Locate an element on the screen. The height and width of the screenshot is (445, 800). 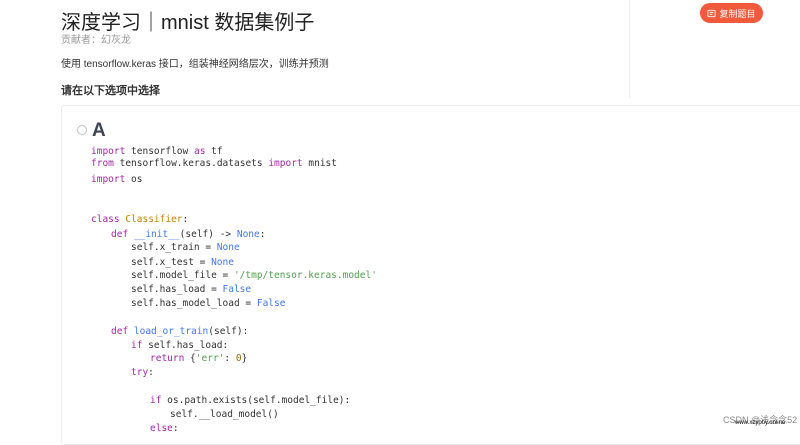
code-token: { is located at coordinates (190, 358).